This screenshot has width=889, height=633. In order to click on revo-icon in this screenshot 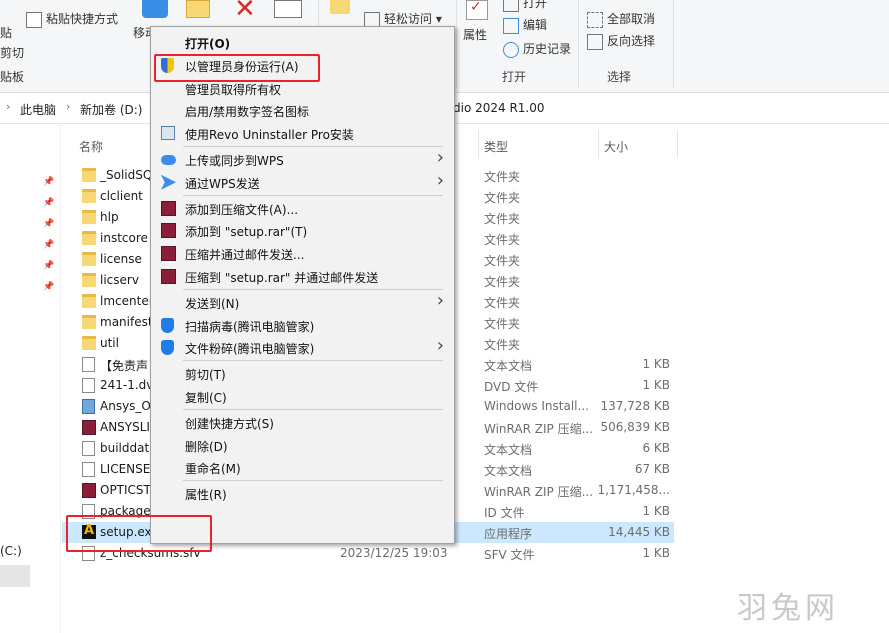, I will do `click(168, 133)`.